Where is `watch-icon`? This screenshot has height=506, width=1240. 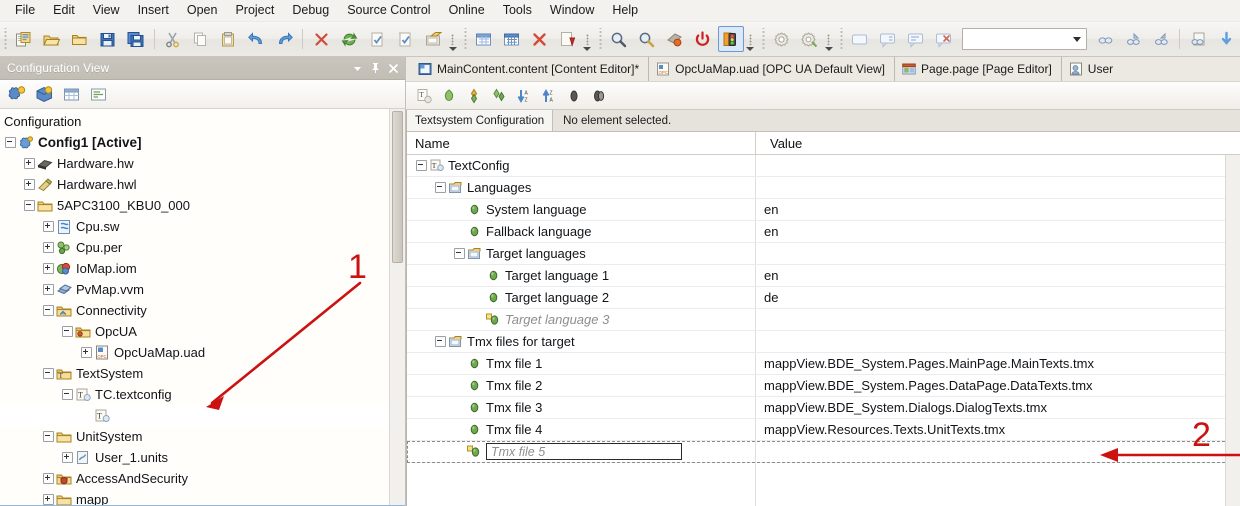
watch-icon is located at coordinates (1105, 39).